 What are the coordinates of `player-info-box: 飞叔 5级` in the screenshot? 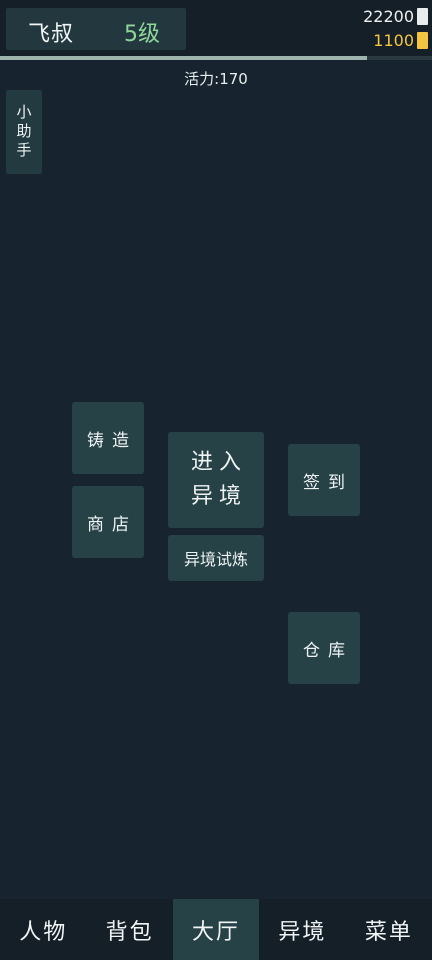 It's located at (96, 29).